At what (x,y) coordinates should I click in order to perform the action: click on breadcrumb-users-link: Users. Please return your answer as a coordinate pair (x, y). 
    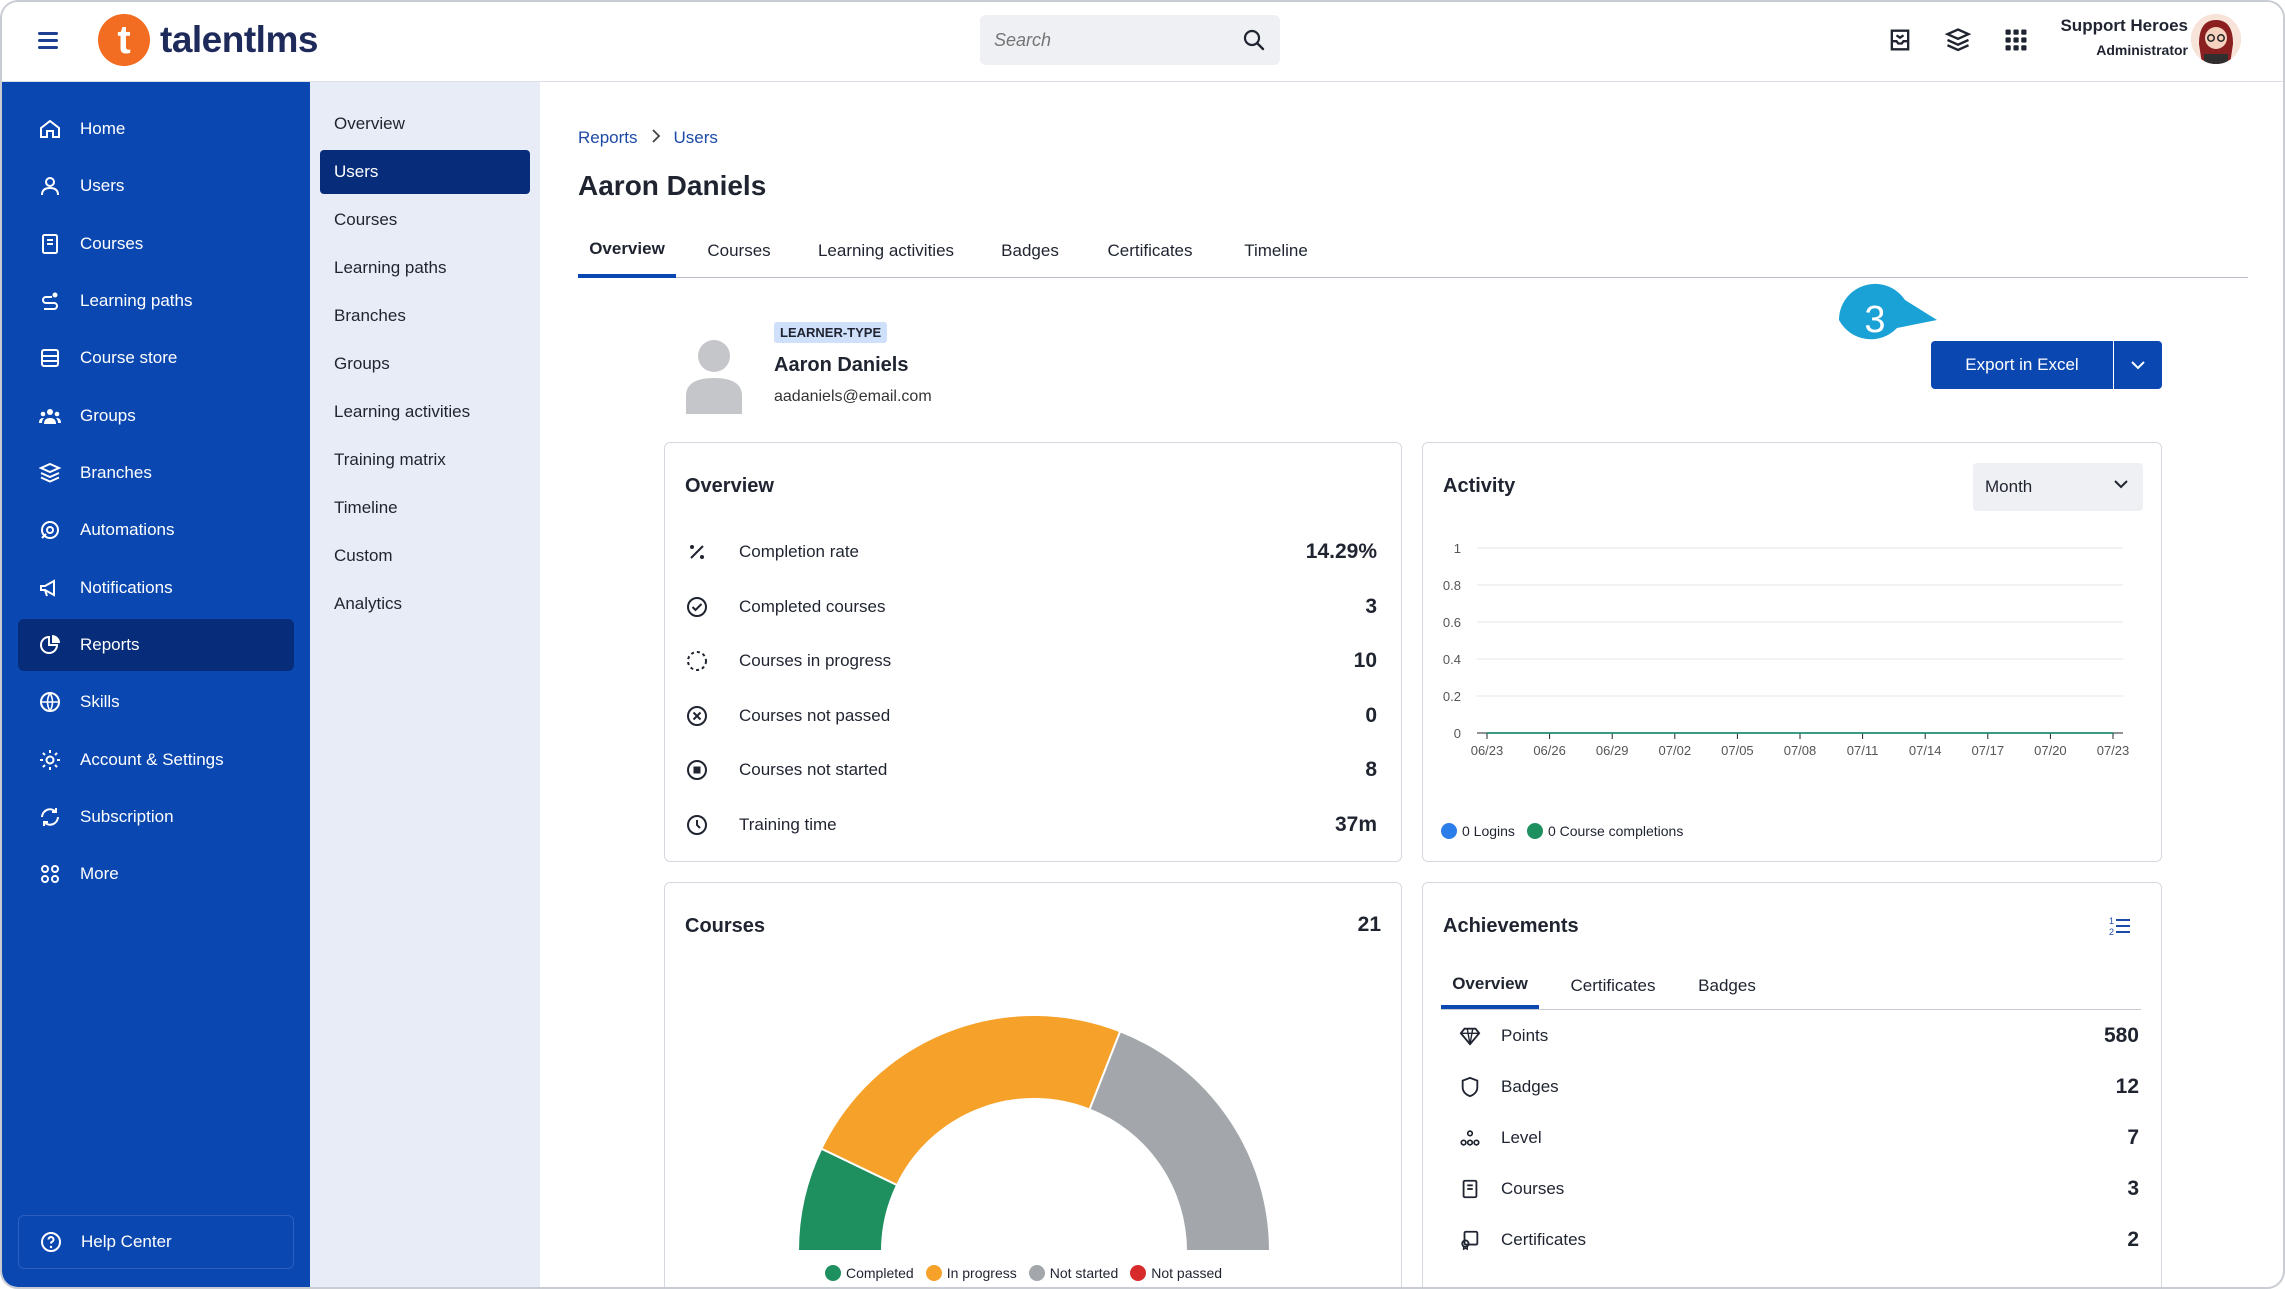
    Looking at the image, I should click on (696, 138).